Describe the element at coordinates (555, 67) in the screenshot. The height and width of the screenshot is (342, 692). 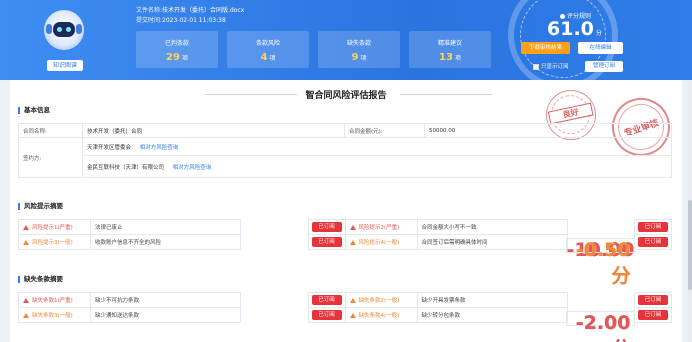
I see `only-subscribed-label: 只显示订阅` at that location.